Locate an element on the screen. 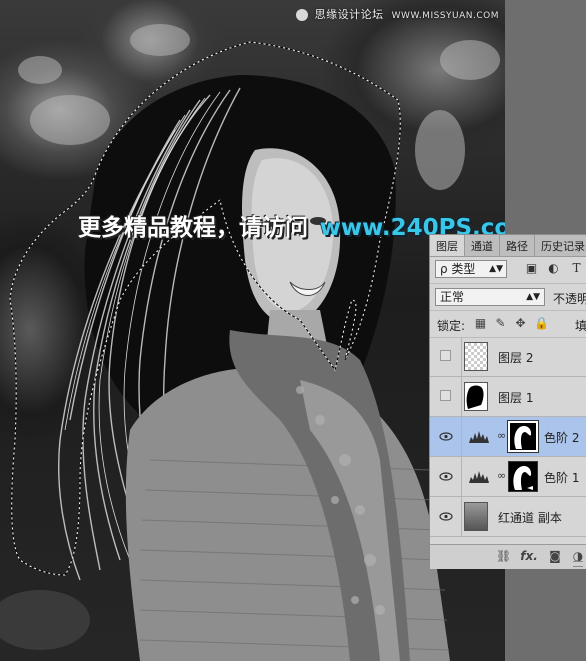  resize-grip-icon is located at coordinates (578, 564).